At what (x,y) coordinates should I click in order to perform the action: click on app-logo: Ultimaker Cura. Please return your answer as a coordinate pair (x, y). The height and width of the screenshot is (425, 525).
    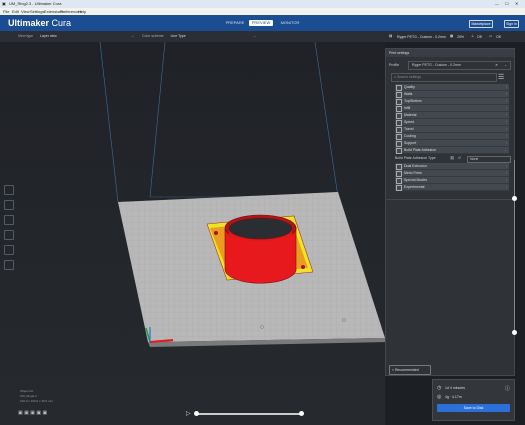
    Looking at the image, I should click on (39, 23).